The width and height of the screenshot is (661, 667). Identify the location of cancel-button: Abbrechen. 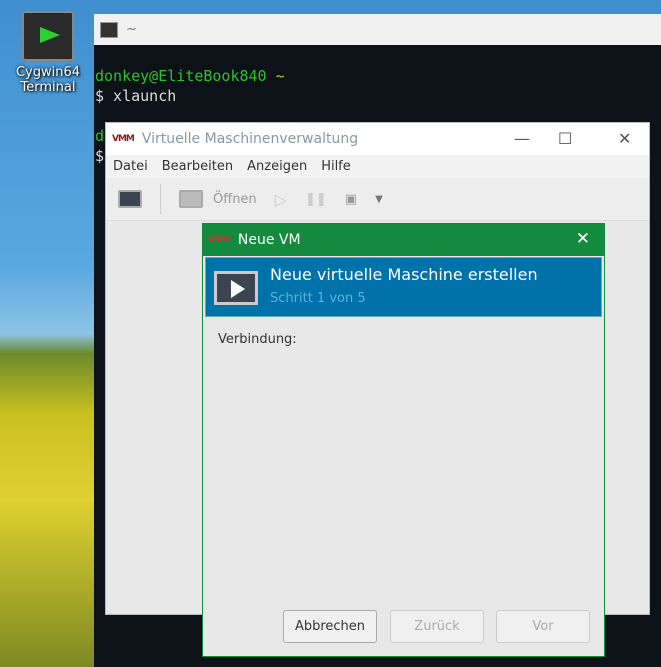
(330, 626).